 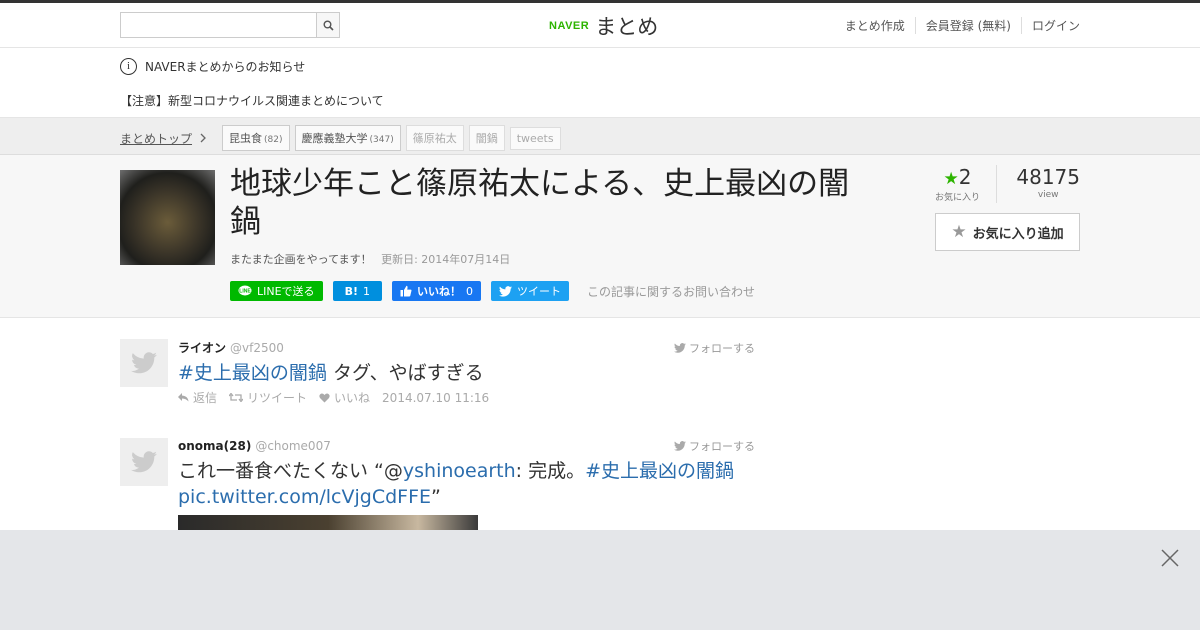 I want to click on tweet-actions: 返信 リツイート いいね 2014.07.10 11:16, so click(x=466, y=397).